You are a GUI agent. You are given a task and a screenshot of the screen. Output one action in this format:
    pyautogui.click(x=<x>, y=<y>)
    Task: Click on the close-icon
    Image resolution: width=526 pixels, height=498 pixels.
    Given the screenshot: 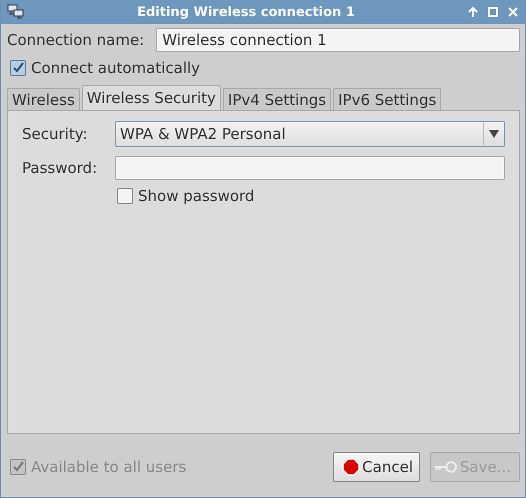 What is the action you would take?
    pyautogui.click(x=513, y=12)
    